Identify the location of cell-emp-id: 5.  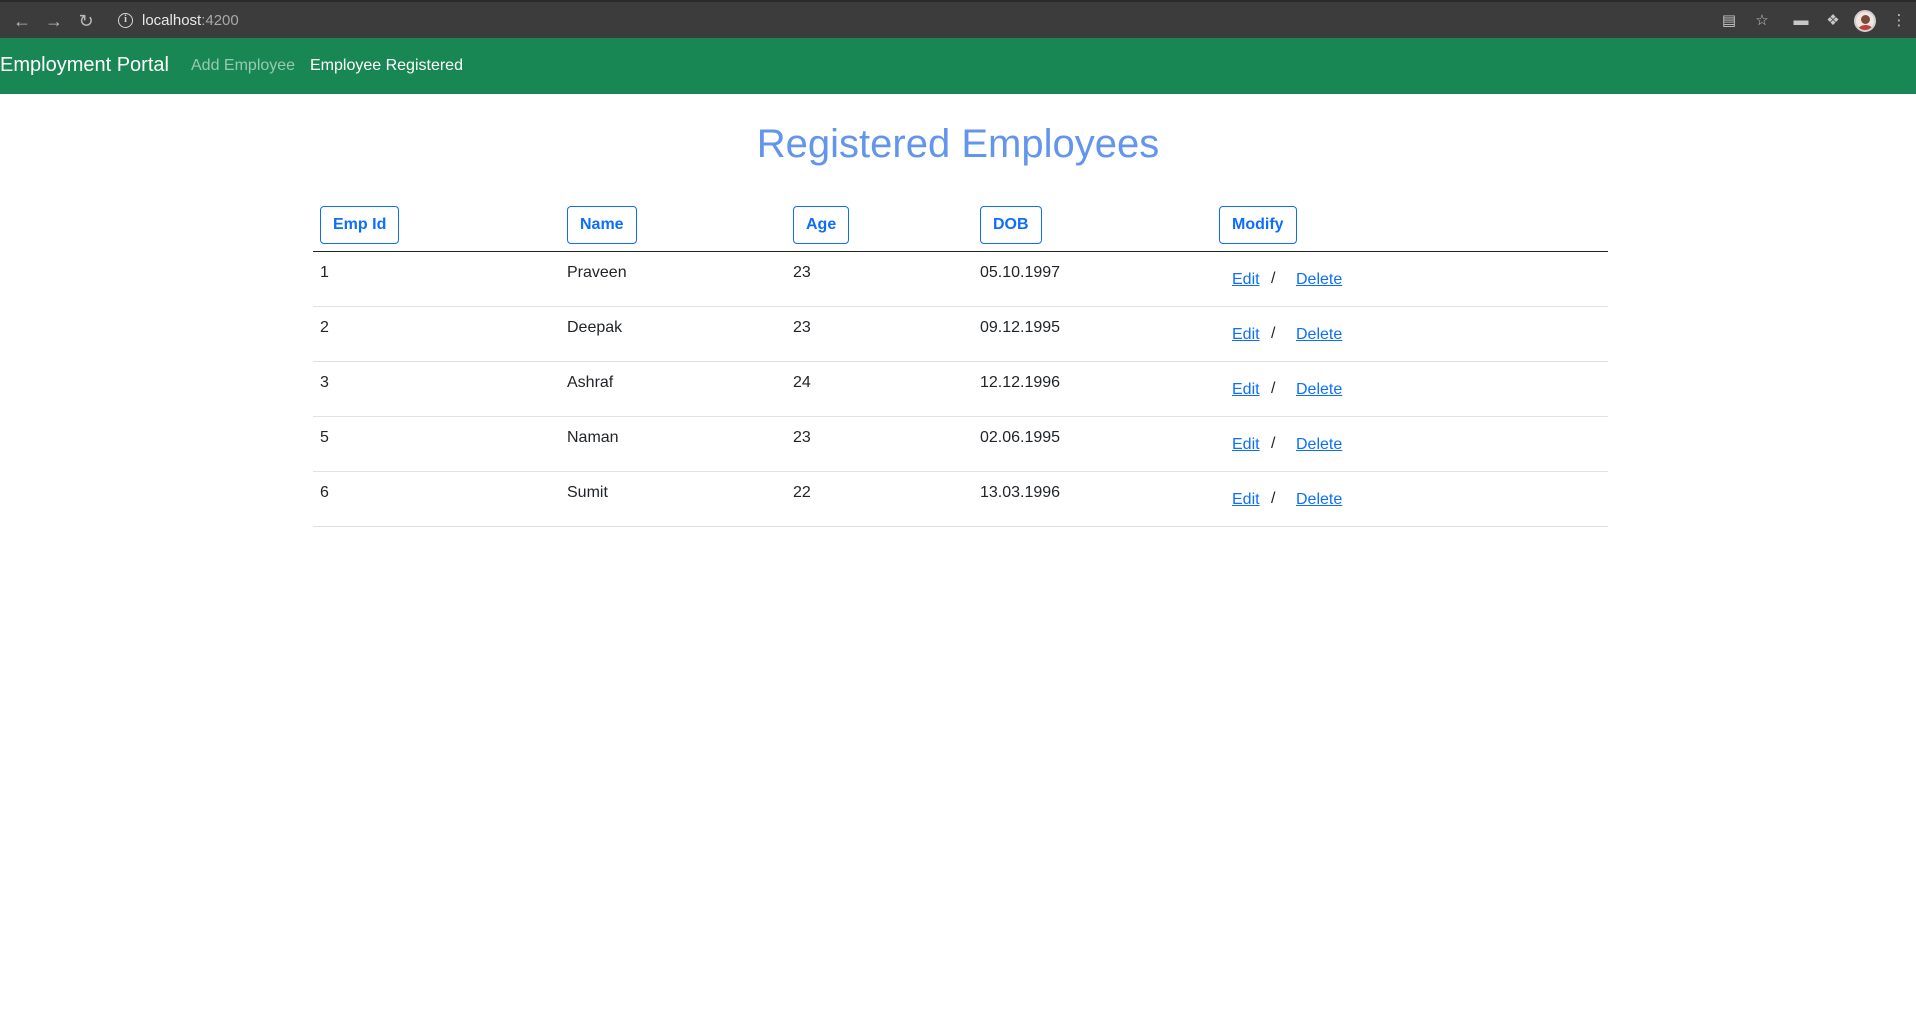
(324, 437).